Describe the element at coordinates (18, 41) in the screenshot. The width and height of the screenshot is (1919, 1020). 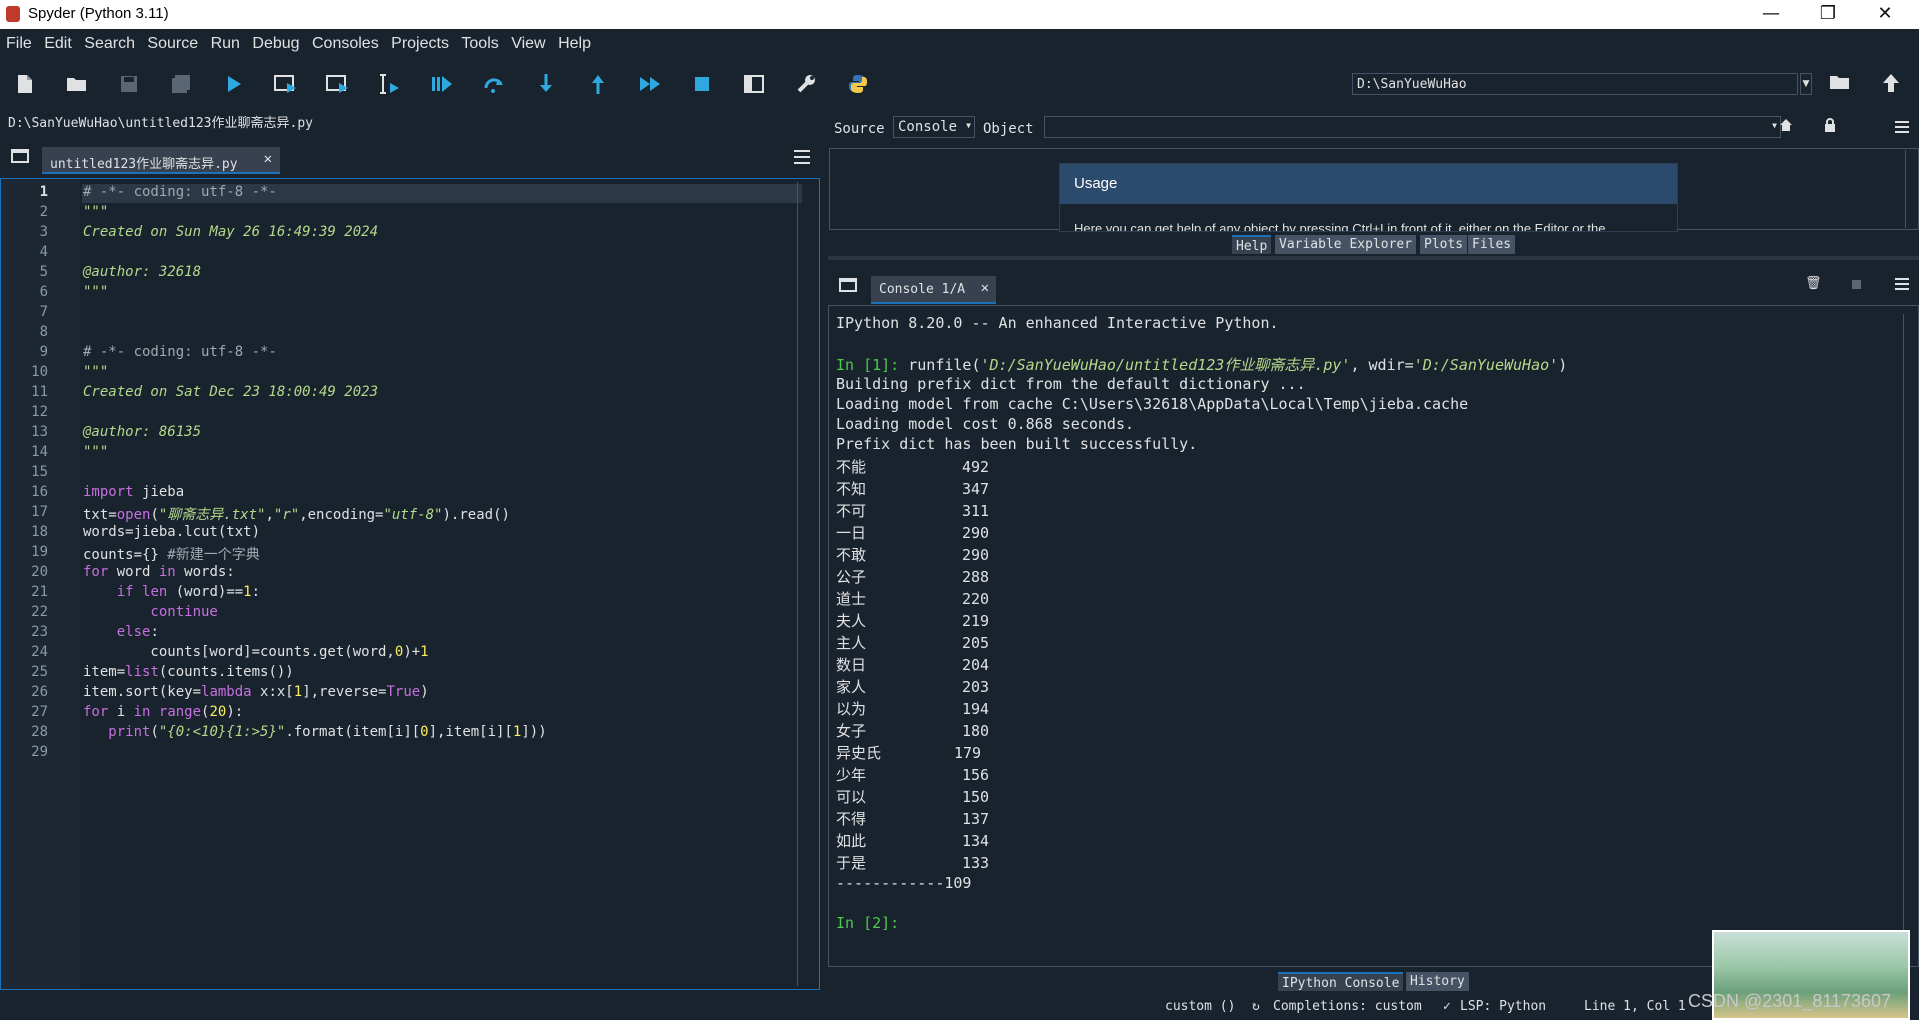
I see `menu-file: File` at that location.